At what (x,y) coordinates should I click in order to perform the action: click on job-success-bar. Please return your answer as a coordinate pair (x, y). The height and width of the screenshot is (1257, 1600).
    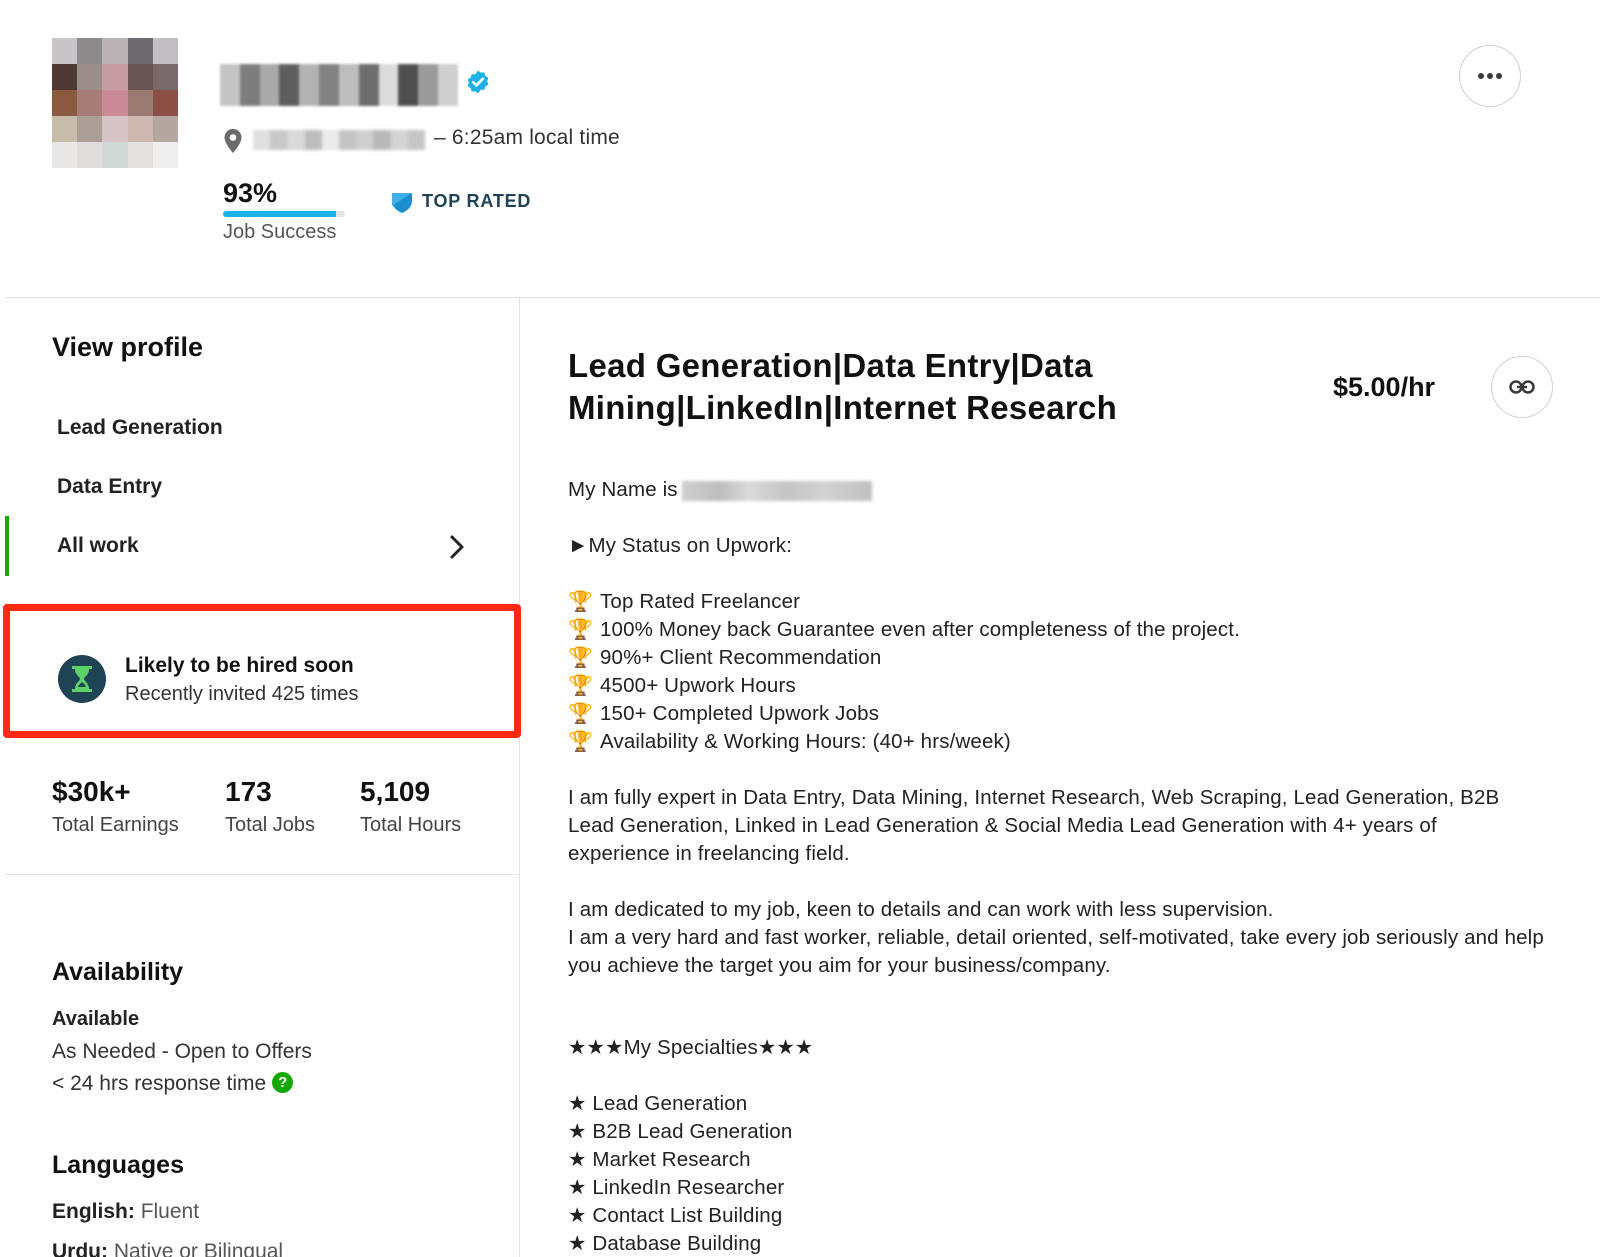
    Looking at the image, I should click on (284, 214).